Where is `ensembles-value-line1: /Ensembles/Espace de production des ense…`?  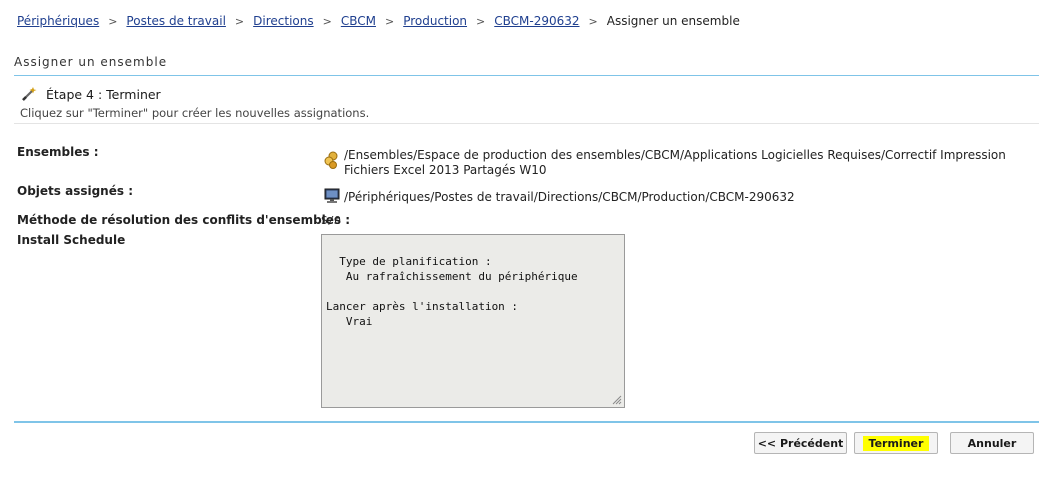
ensembles-value-line1: /Ensembles/Espace de production des ense… is located at coordinates (675, 155).